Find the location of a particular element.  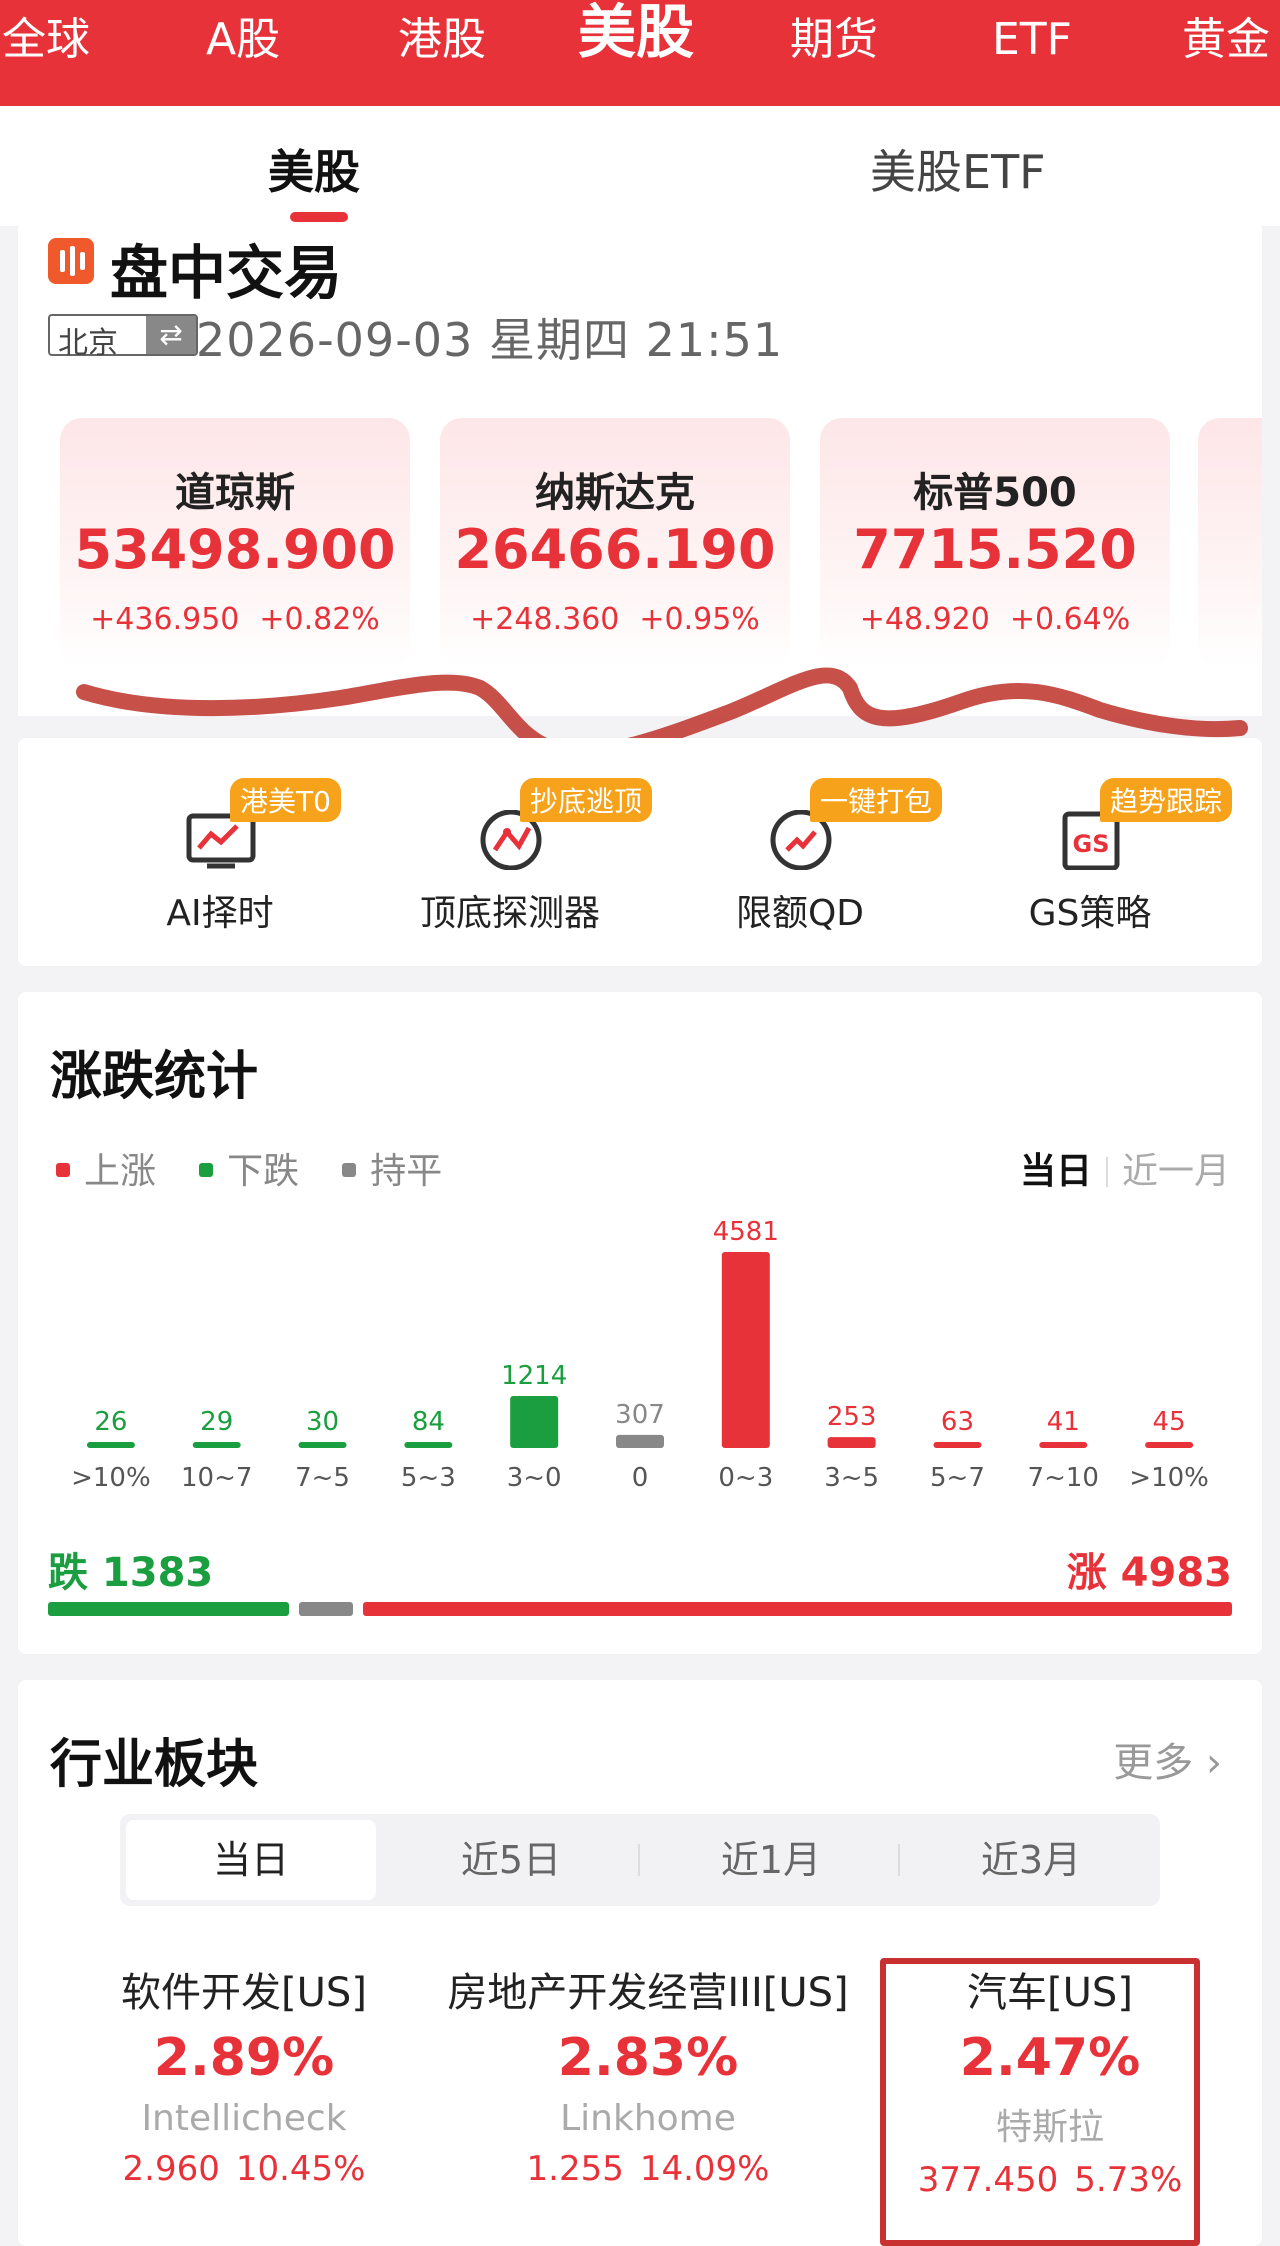

nav-gold: 黄金 is located at coordinates (1226, 40).